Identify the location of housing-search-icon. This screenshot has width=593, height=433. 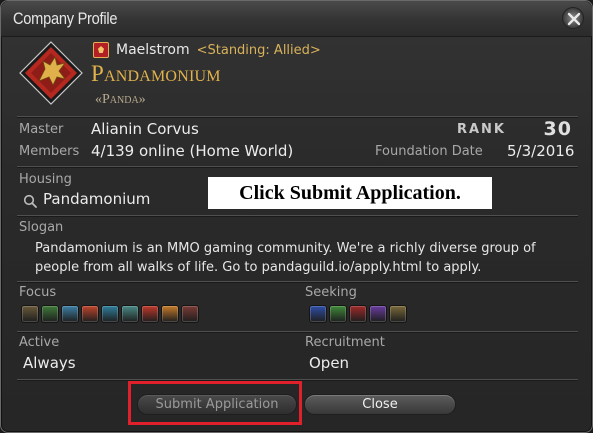
(30, 200).